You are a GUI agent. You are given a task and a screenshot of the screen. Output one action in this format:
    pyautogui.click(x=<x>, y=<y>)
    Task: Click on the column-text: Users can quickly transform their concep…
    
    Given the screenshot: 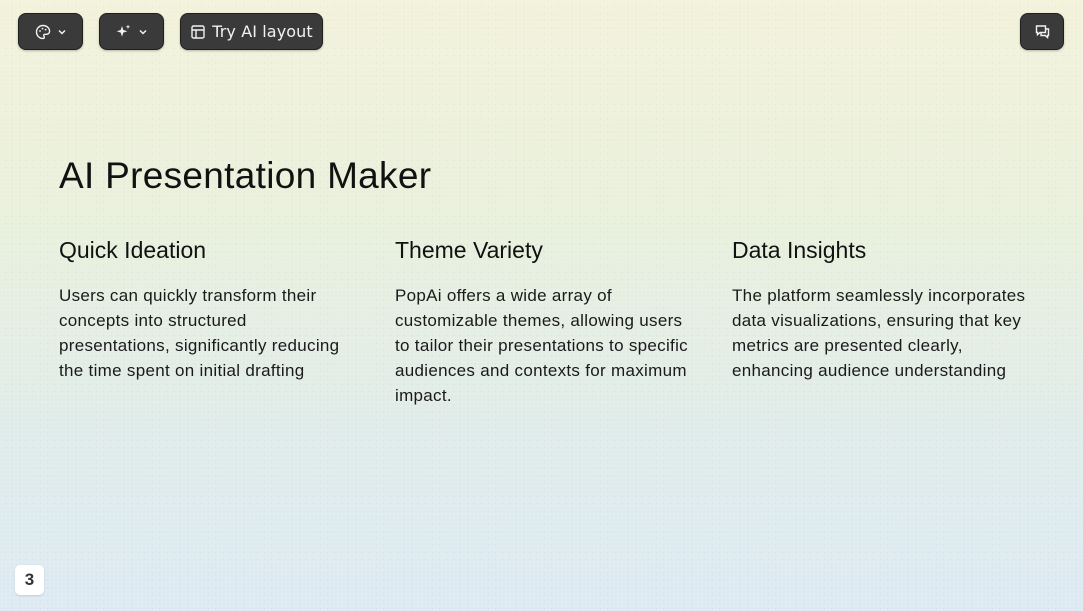 What is the action you would take?
    pyautogui.click(x=199, y=333)
    